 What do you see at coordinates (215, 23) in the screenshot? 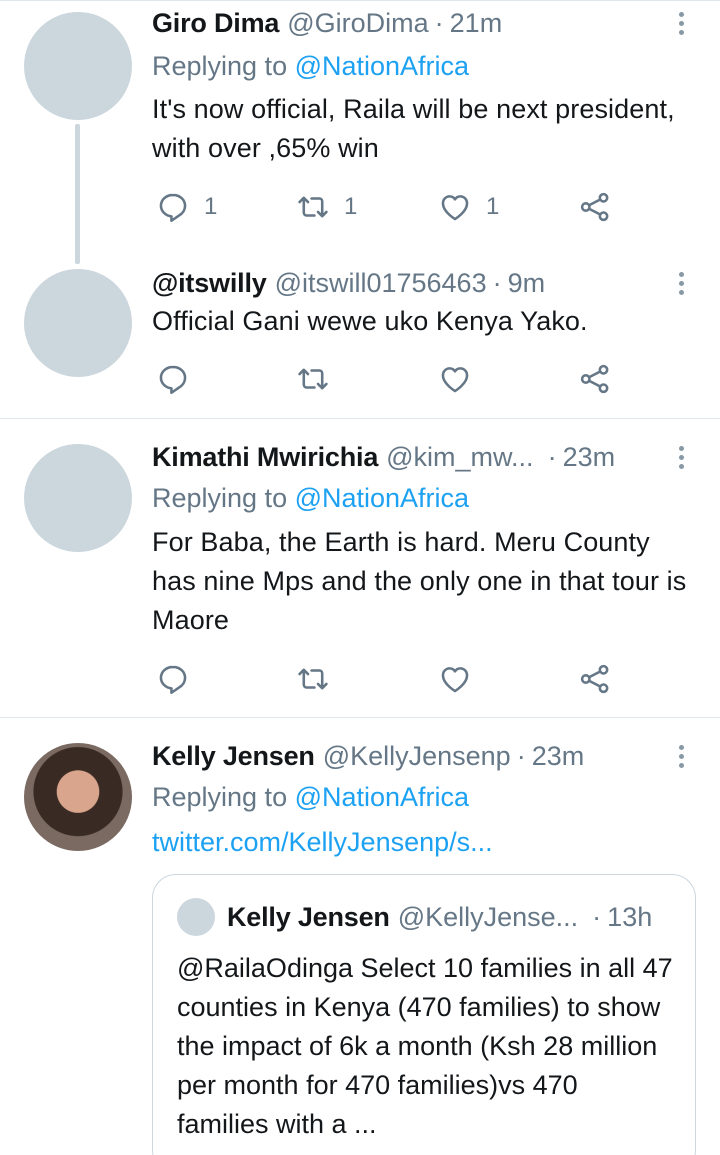
I see `author-name: Giro Dima` at bounding box center [215, 23].